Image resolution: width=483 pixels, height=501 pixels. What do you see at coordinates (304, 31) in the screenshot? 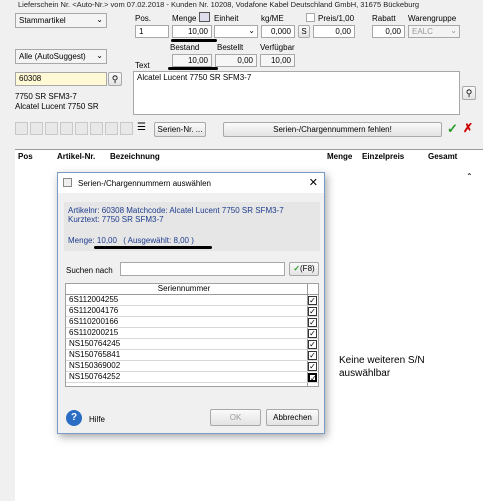
I see `s-button: S` at bounding box center [304, 31].